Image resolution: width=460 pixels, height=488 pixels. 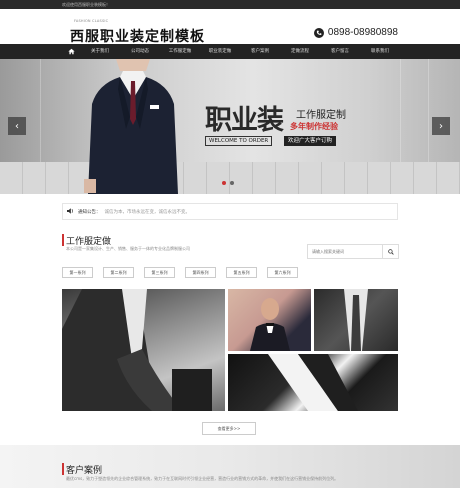 I want to click on banner-next-button: ›, so click(x=441, y=126).